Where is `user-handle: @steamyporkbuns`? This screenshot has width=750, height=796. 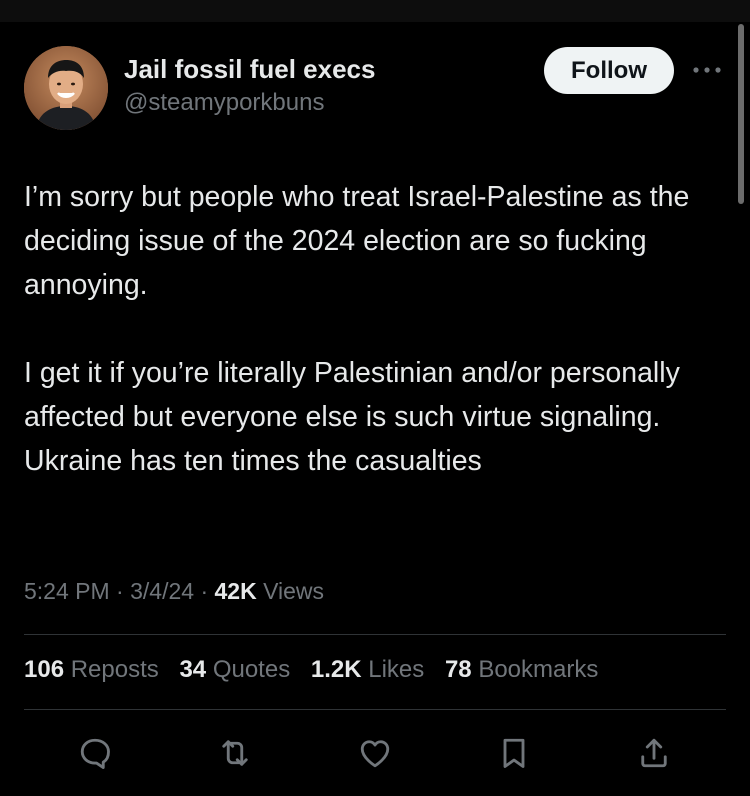 user-handle: @steamyporkbuns is located at coordinates (224, 103).